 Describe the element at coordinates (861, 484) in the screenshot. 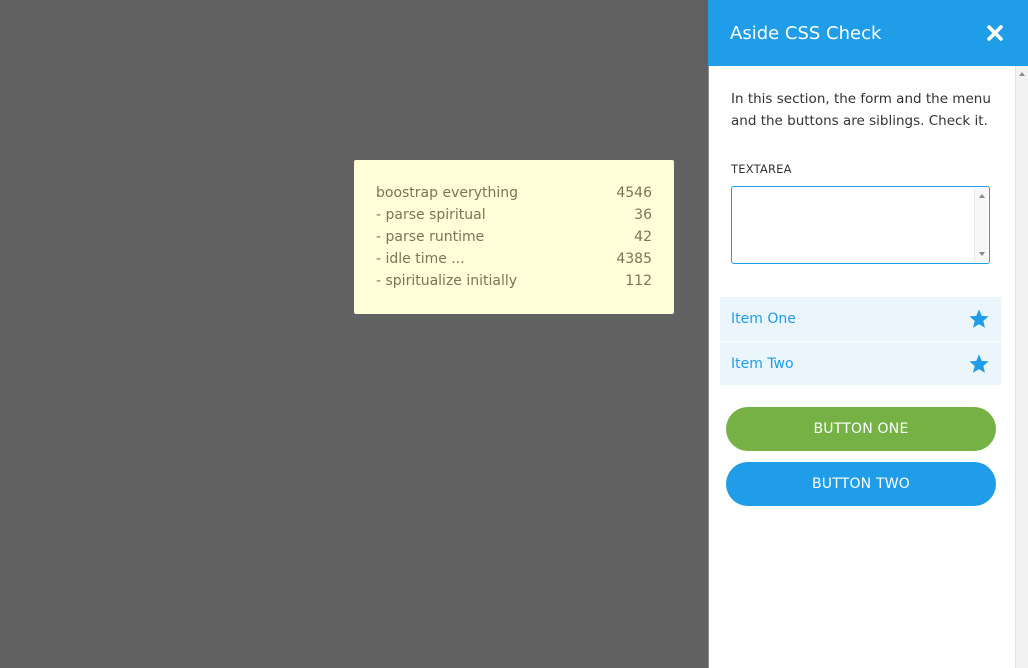

I see `button-two: BUTTON TWO` at that location.